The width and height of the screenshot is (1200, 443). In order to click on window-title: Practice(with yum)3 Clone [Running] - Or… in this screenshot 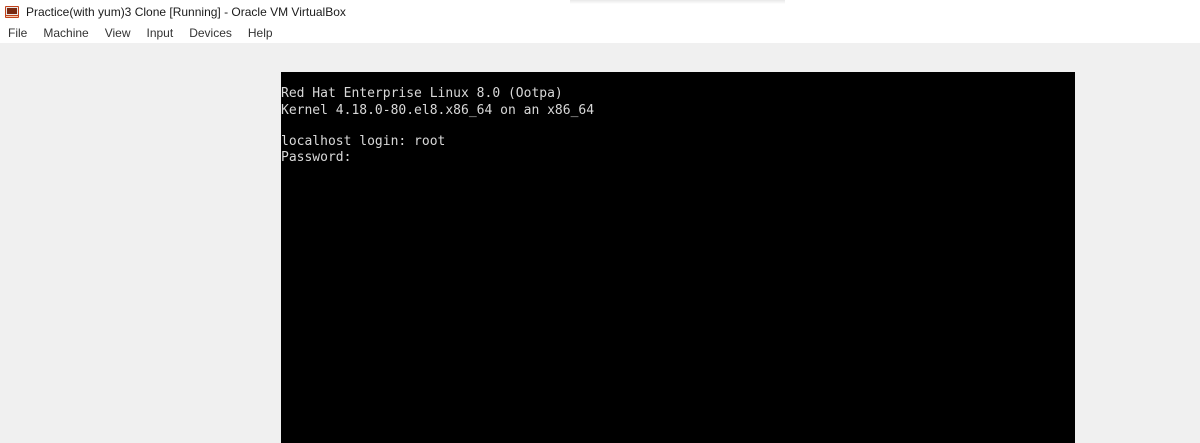, I will do `click(186, 12)`.